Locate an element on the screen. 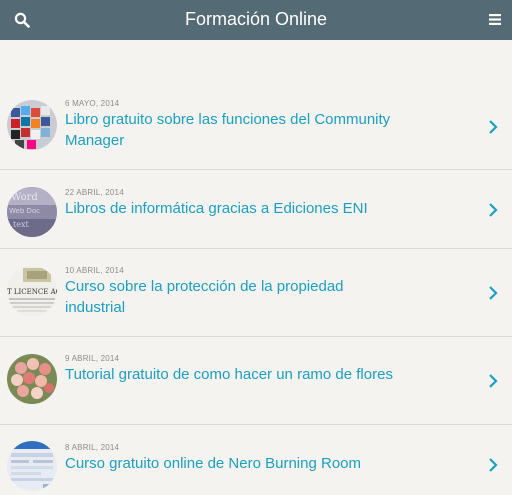  post-date: 22 ABRIL, 2014 is located at coordinates (94, 192).